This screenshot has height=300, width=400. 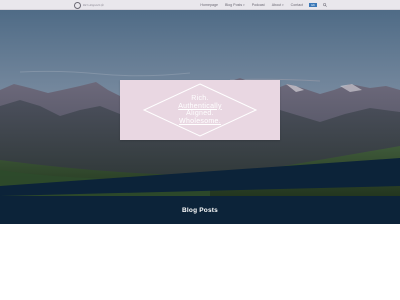 What do you see at coordinates (200, 121) in the screenshot?
I see `tagline-line-4: Wholesome.` at bounding box center [200, 121].